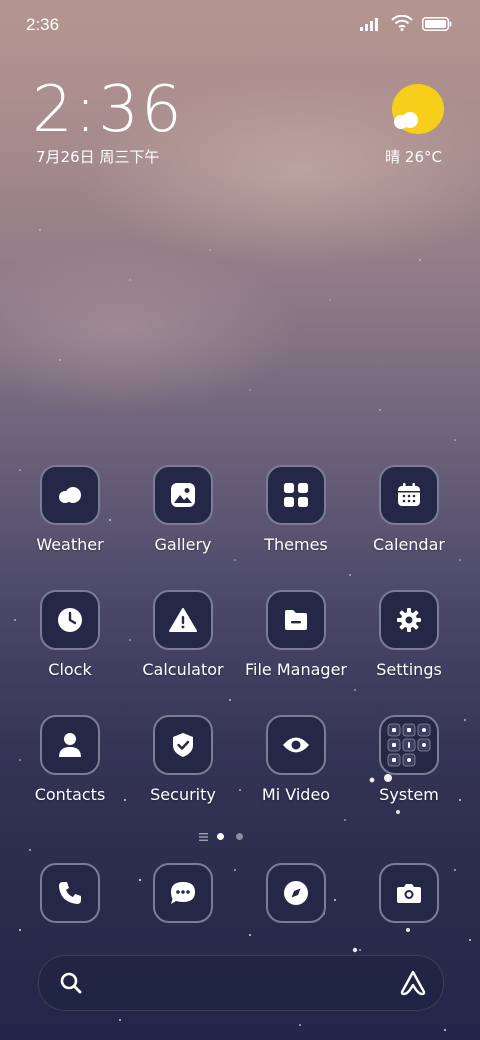 This screenshot has height=1040, width=480. What do you see at coordinates (406, 120) in the screenshot?
I see `cloud-icon` at bounding box center [406, 120].